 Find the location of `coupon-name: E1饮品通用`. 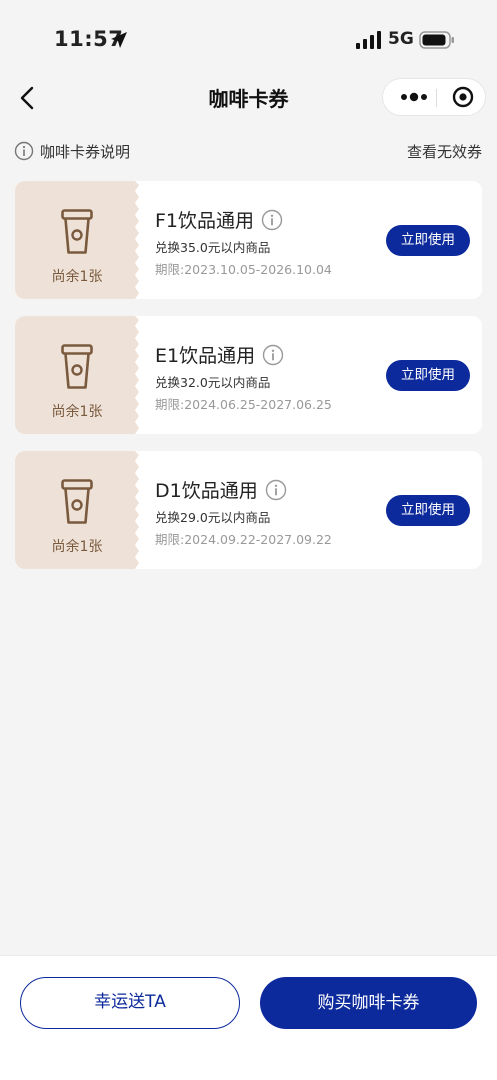

coupon-name: E1饮品通用 is located at coordinates (219, 354).